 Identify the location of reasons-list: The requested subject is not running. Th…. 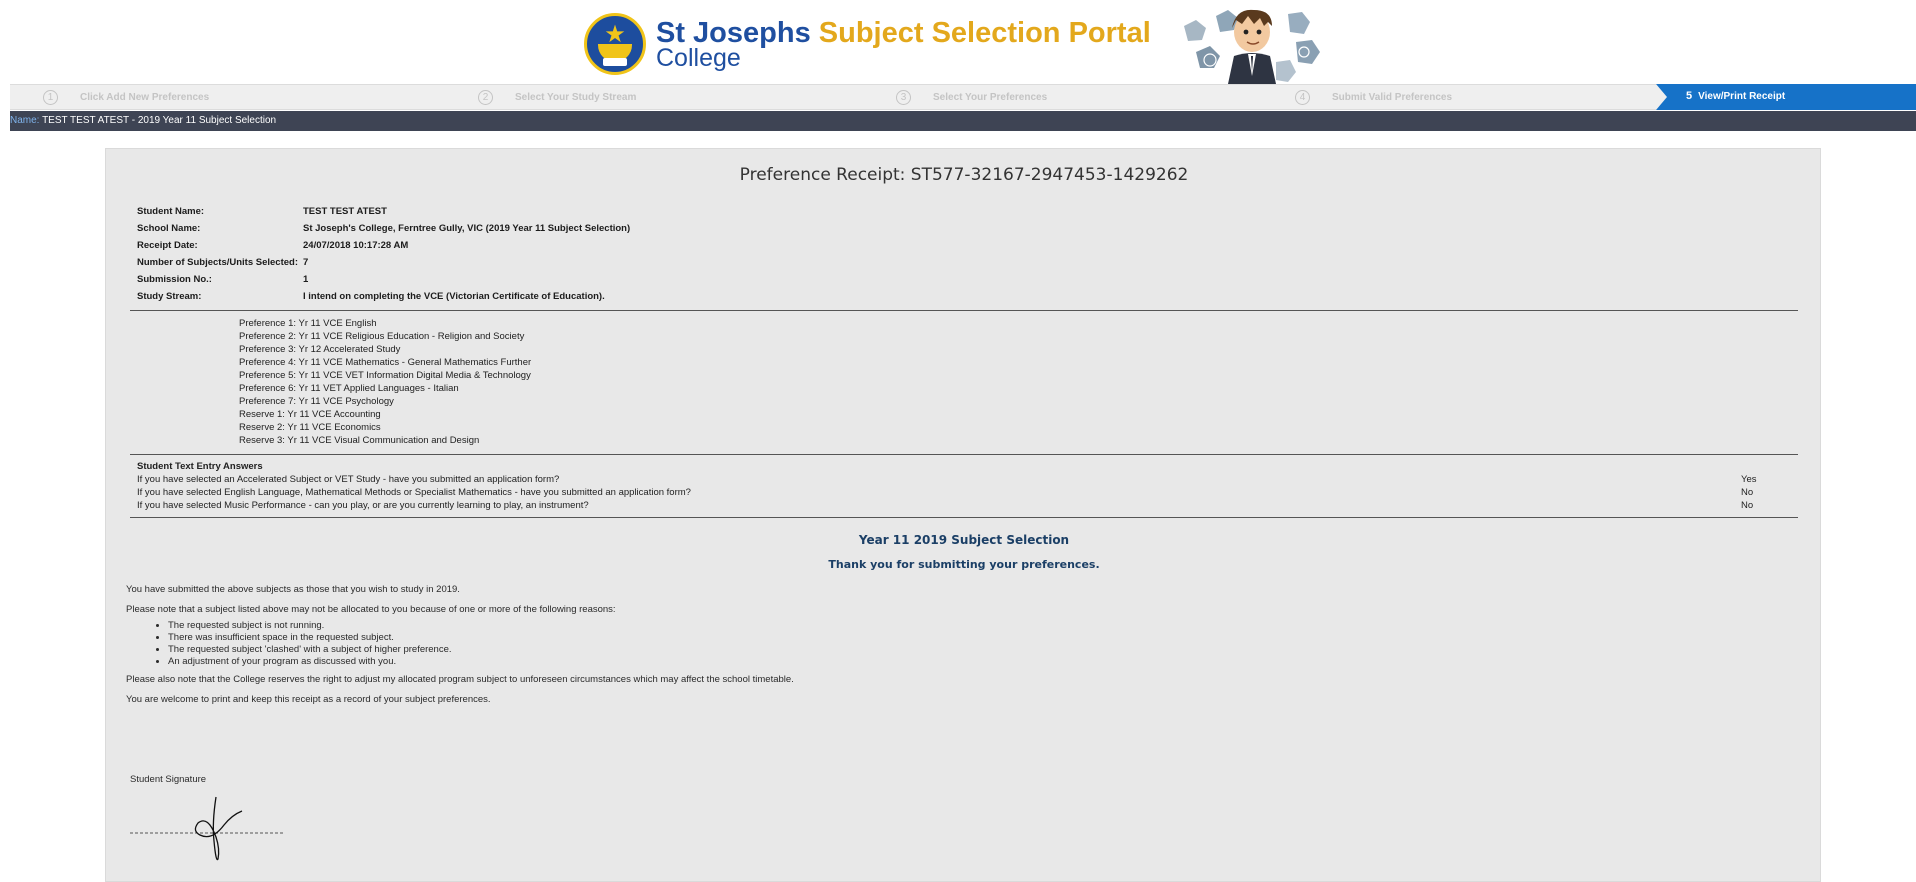
(956, 645).